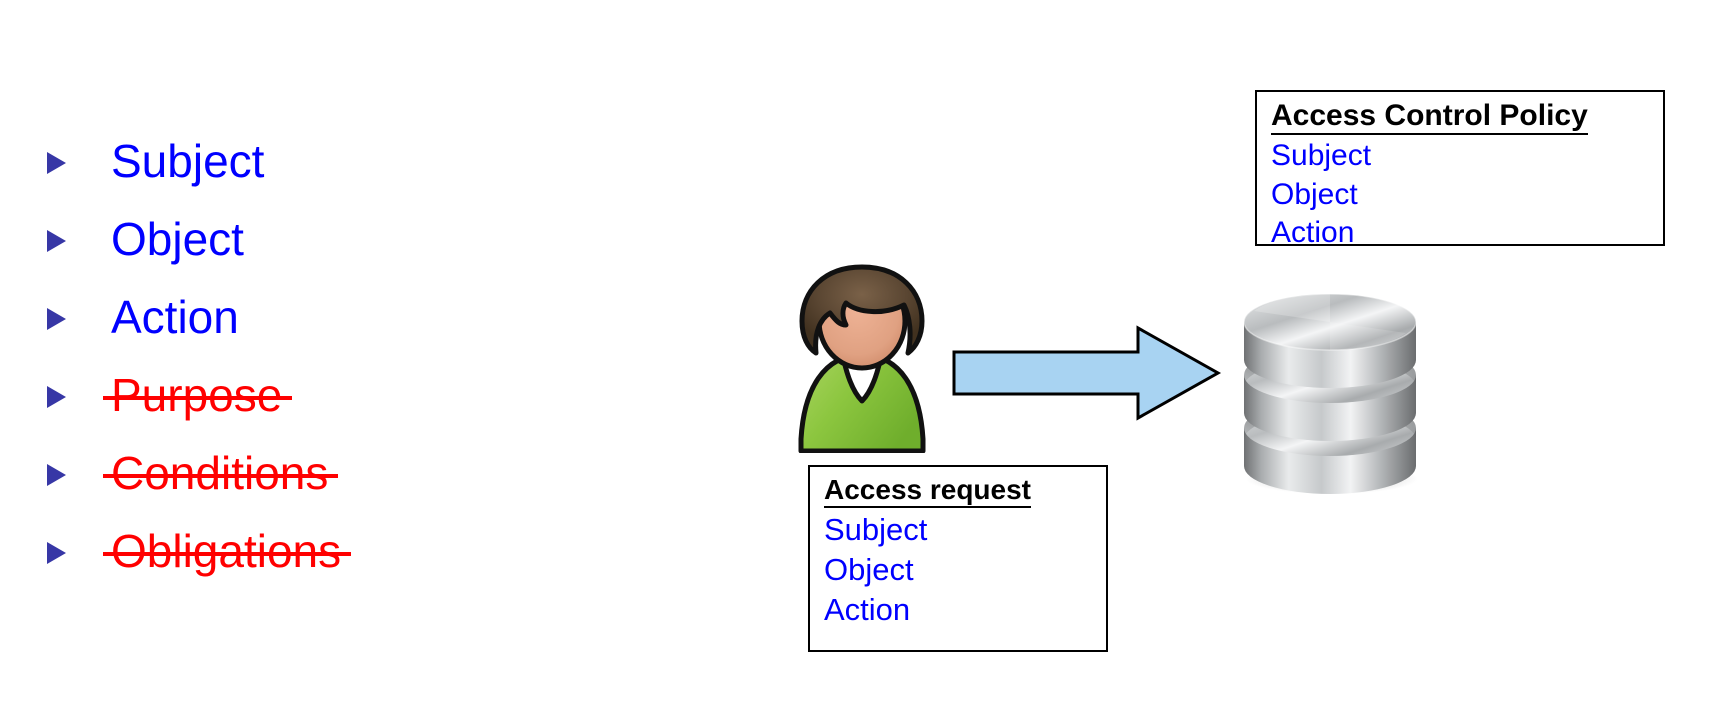  I want to click on access-request-line-object: Object, so click(869, 569).